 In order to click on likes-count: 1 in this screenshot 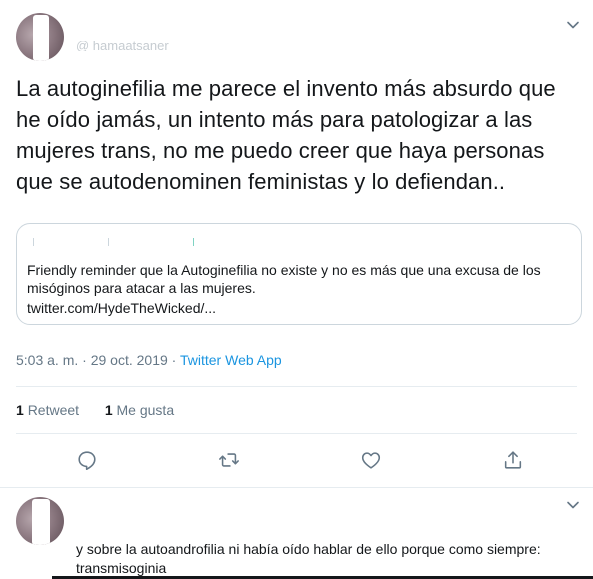, I will do `click(108, 410)`.